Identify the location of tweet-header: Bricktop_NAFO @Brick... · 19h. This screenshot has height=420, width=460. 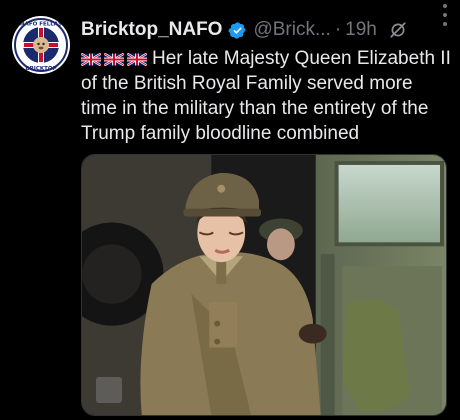
(266, 30).